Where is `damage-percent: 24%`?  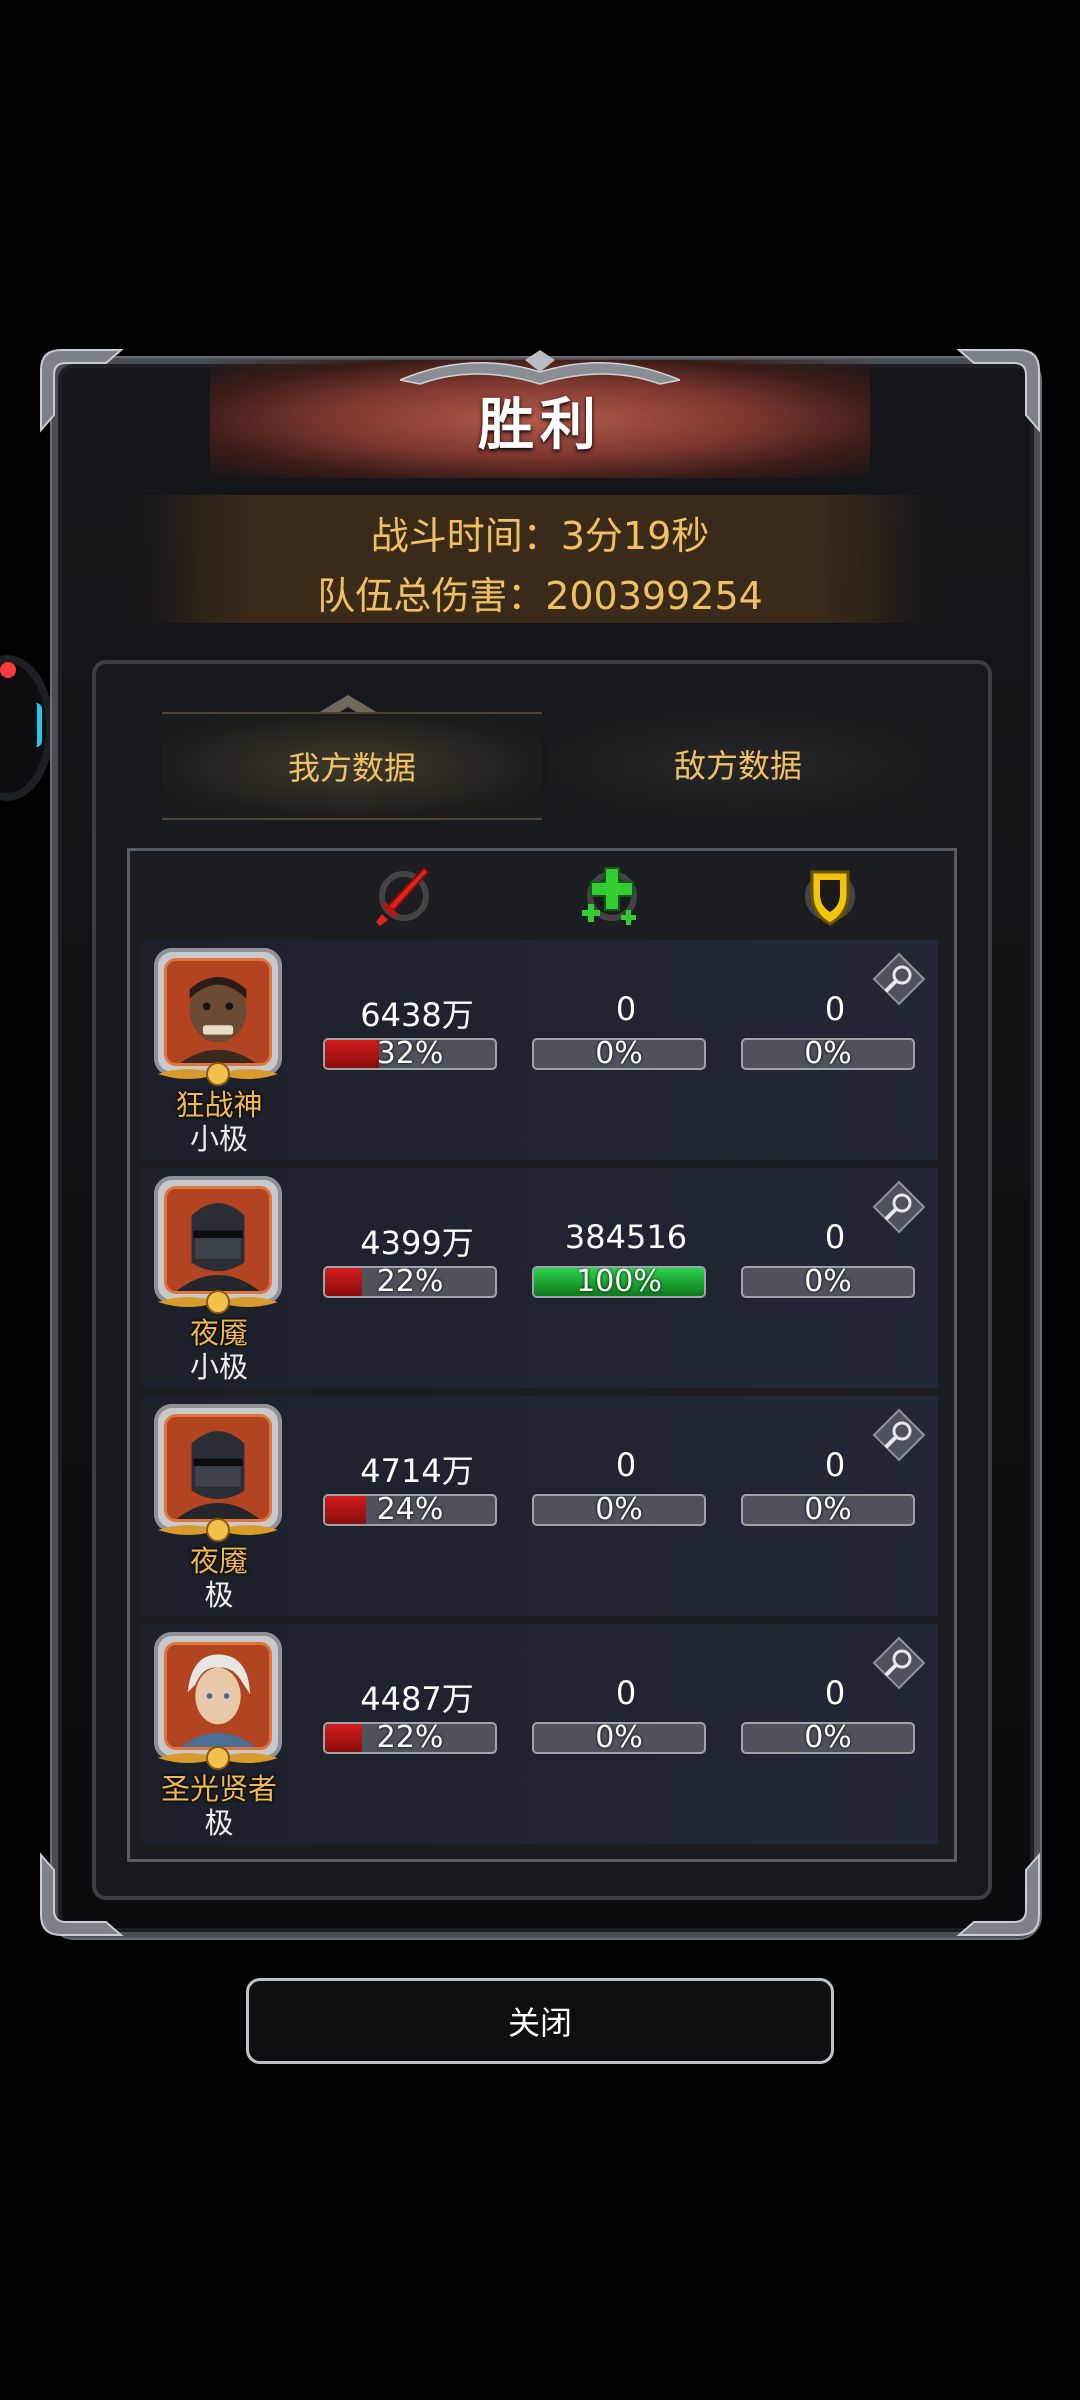 damage-percent: 24% is located at coordinates (410, 1510).